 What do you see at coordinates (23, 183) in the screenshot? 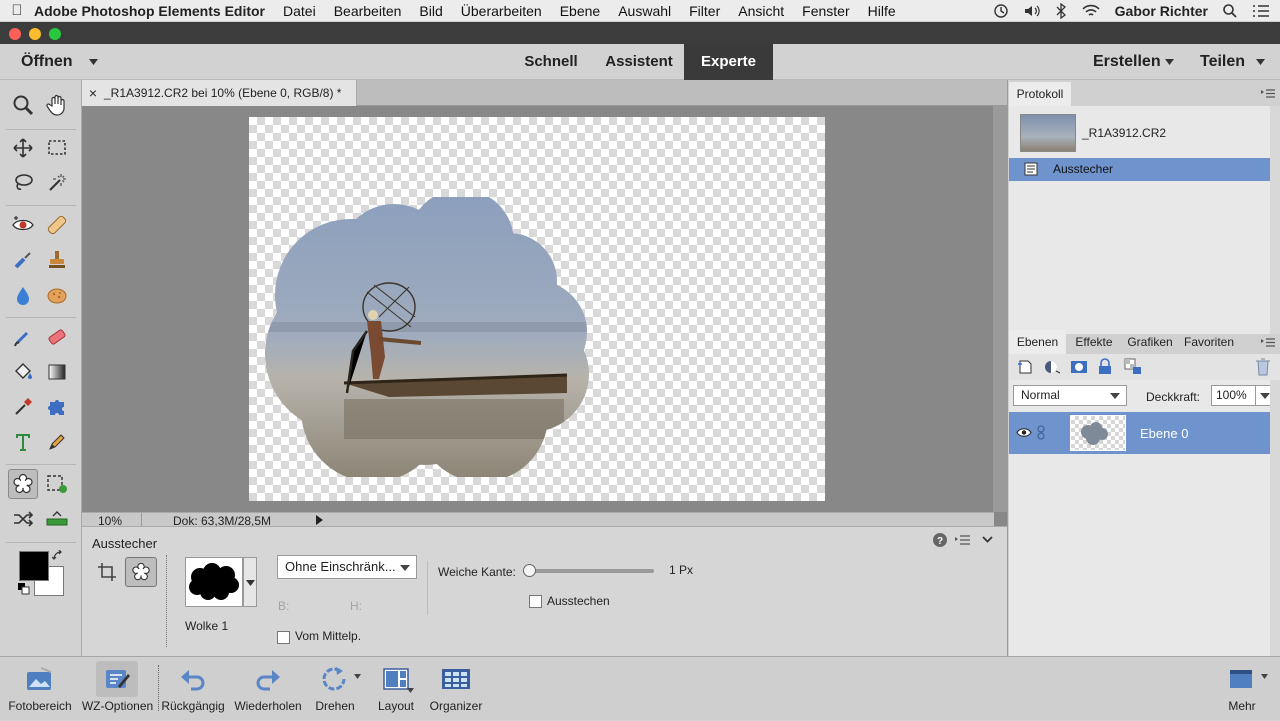
I see `lasso-tool` at bounding box center [23, 183].